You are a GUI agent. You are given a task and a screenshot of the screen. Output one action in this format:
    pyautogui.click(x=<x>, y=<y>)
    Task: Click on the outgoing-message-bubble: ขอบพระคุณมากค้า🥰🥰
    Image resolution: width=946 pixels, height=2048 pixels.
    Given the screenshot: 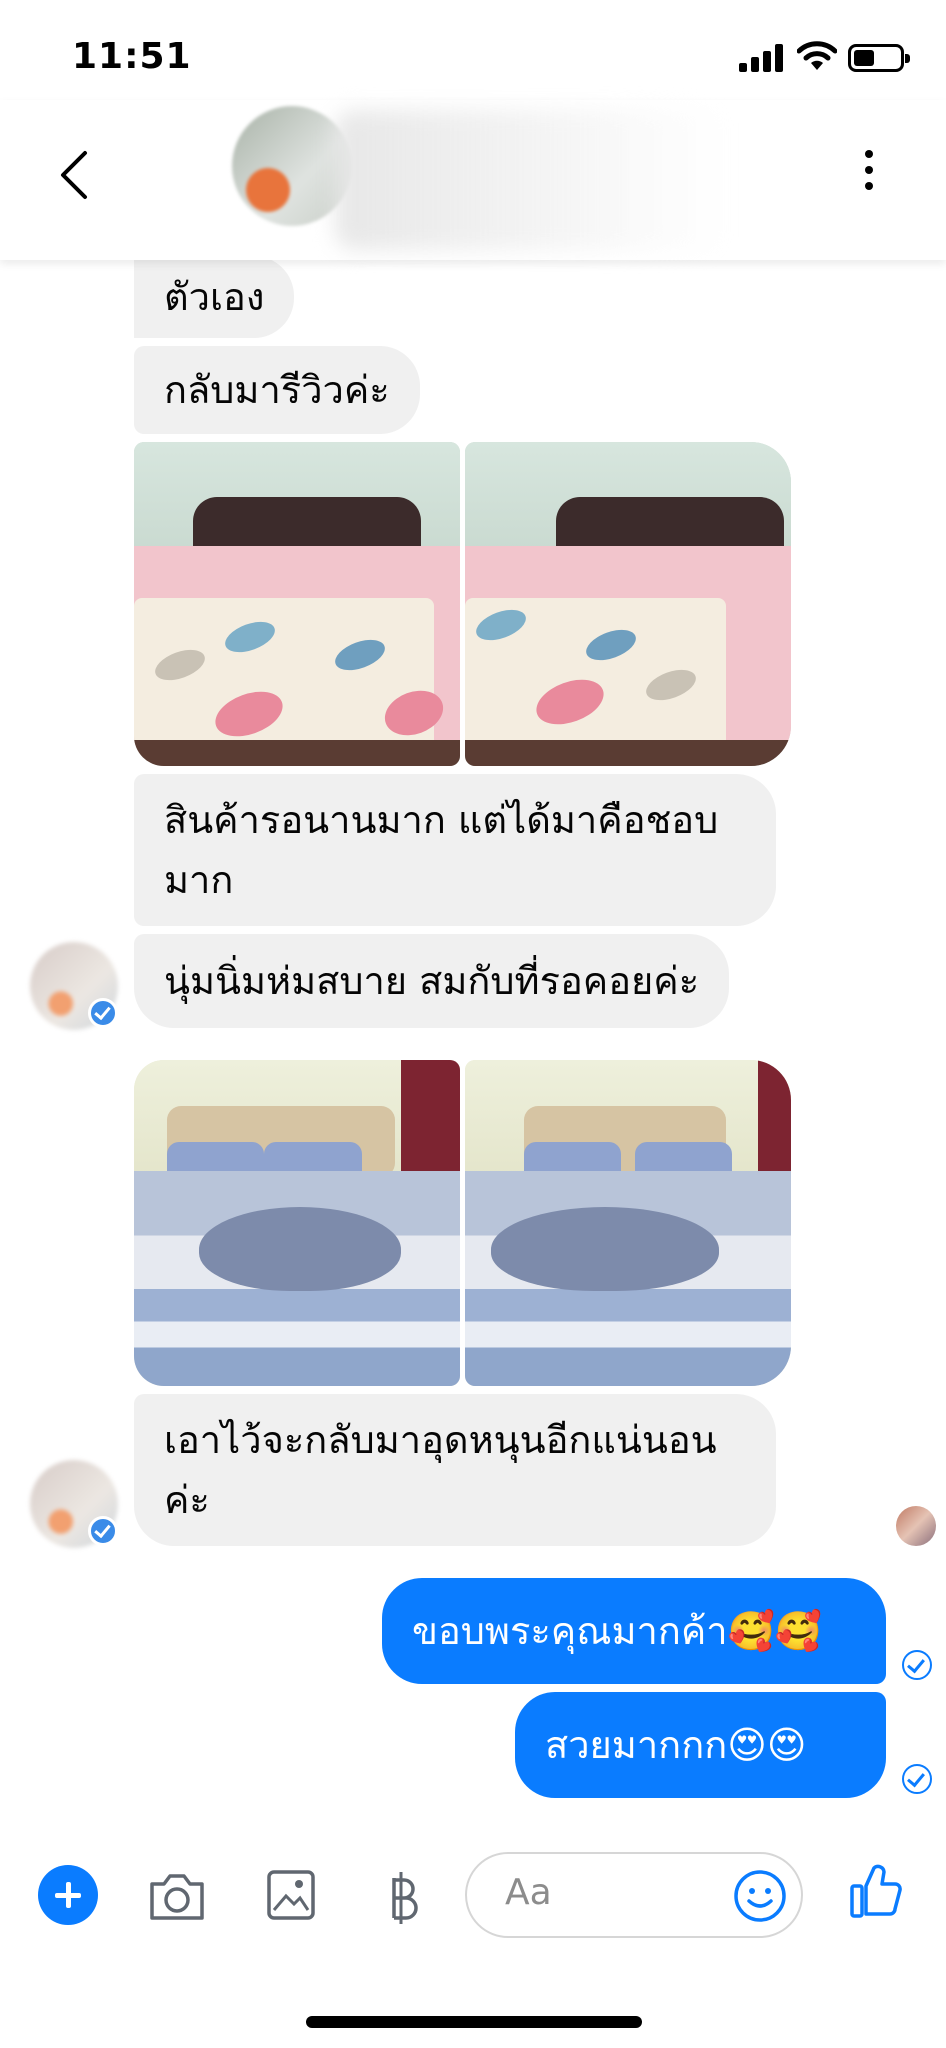 What is the action you would take?
    pyautogui.click(x=634, y=1631)
    